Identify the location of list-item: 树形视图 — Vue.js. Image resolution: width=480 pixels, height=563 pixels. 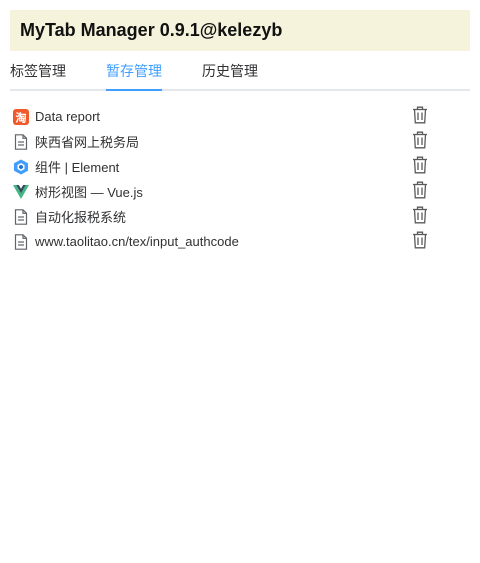
(240, 191).